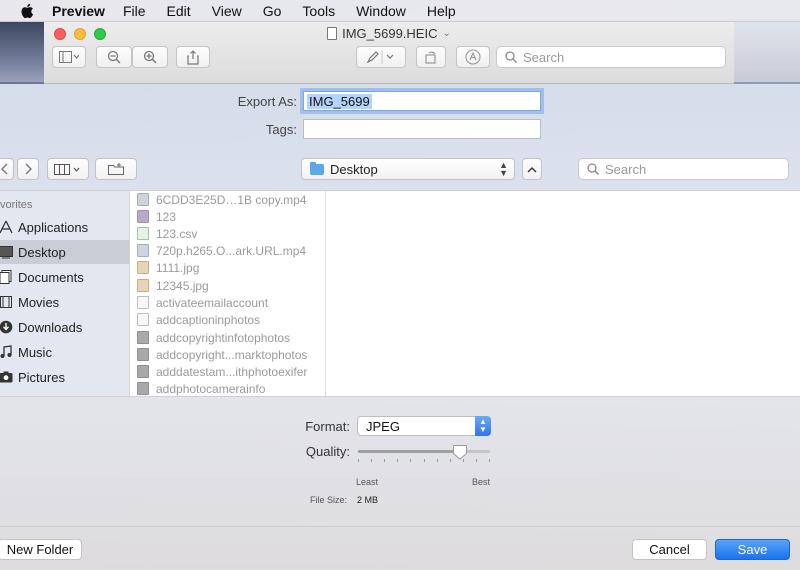 The image size is (800, 570). Describe the element at coordinates (227, 11) in the screenshot. I see `menu-view: View` at that location.